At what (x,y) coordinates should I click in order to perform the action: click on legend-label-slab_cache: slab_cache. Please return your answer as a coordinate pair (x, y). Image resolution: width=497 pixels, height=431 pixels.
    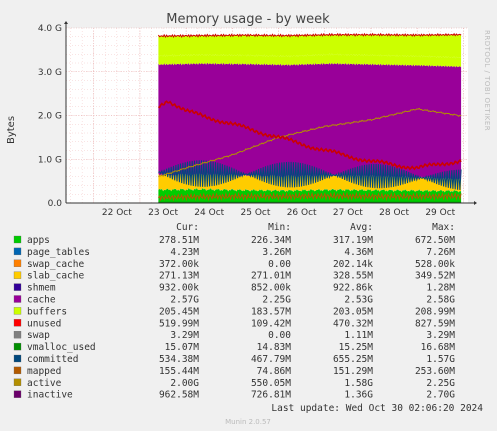
    Looking at the image, I should click on (55, 276).